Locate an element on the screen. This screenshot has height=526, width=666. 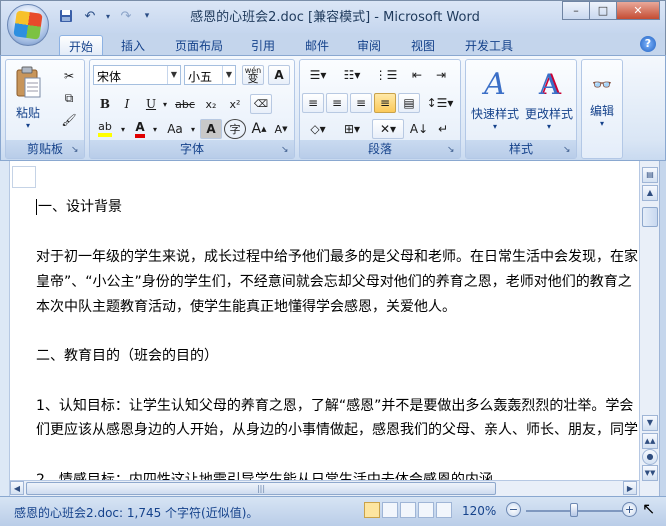
doc-line: 一、设计背景 is located at coordinates (79, 206).